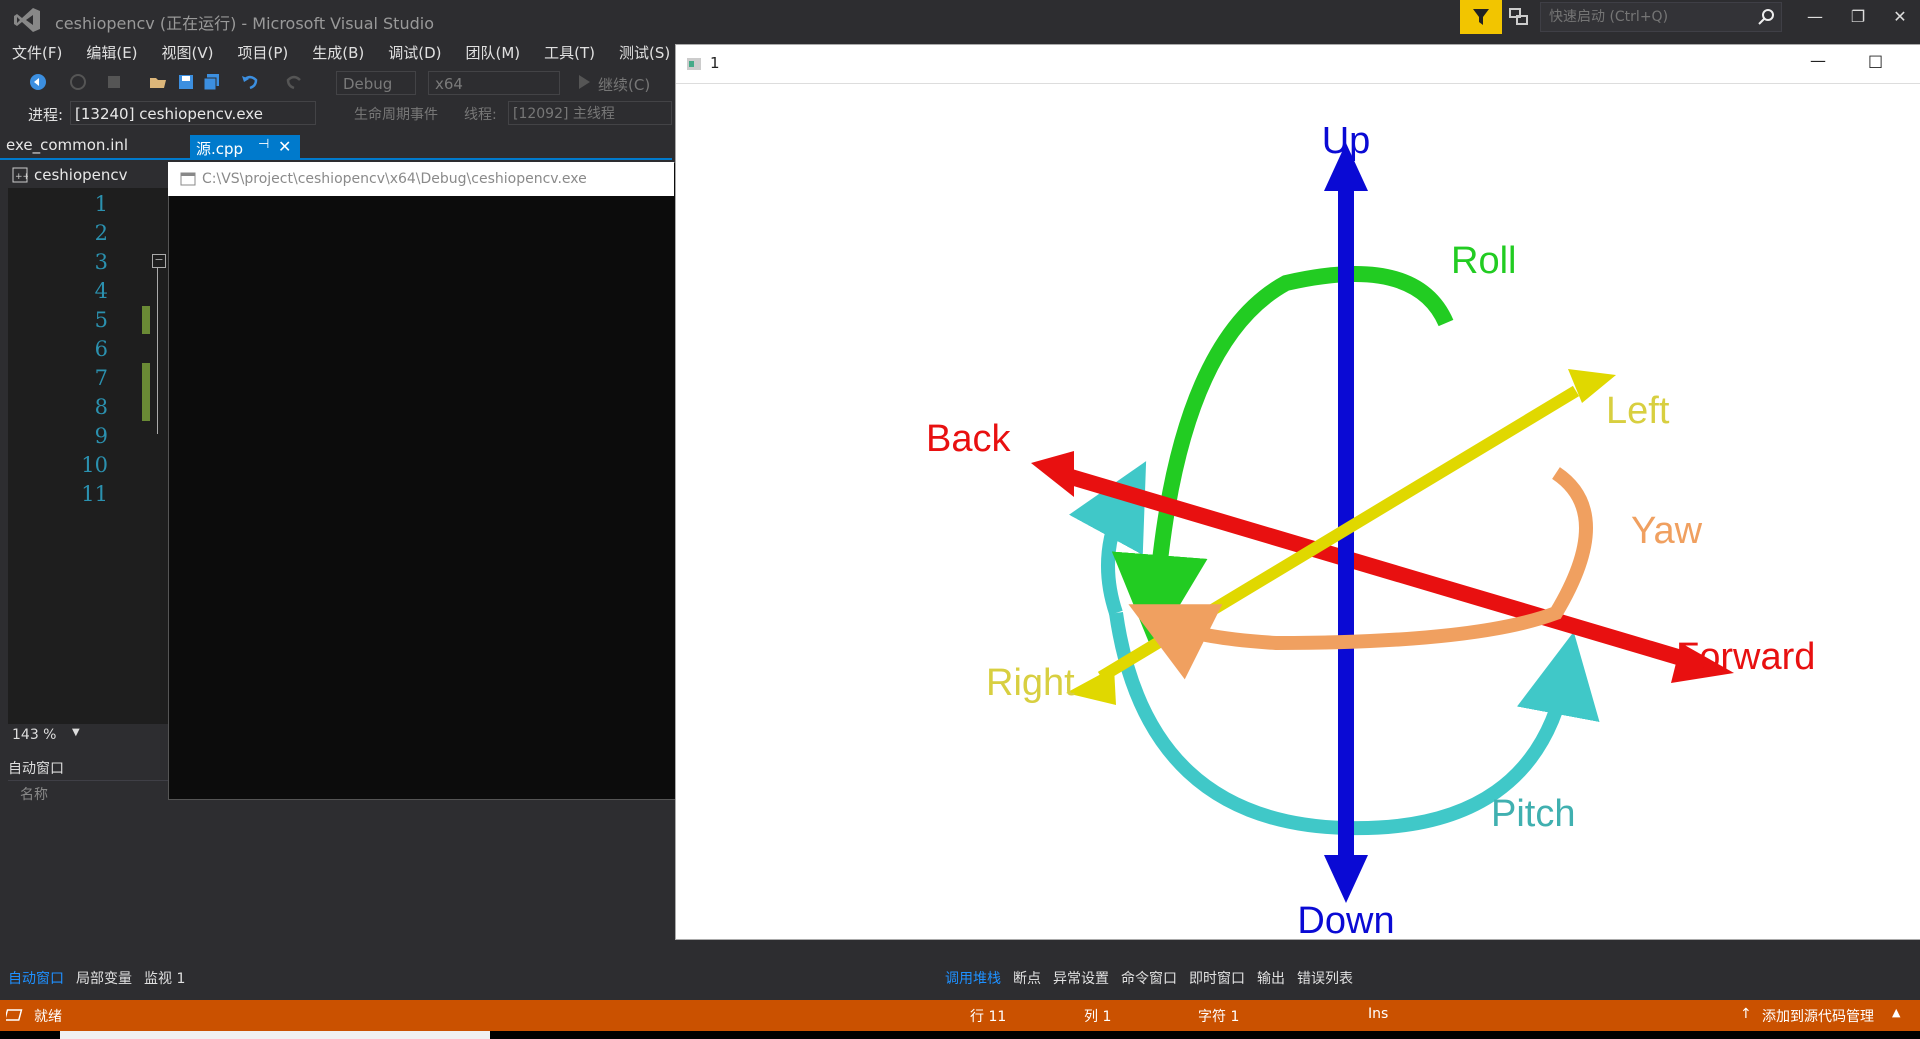 This screenshot has height=1039, width=1920. What do you see at coordinates (590, 113) in the screenshot?
I see `thread-select: [12092] 主线程` at bounding box center [590, 113].